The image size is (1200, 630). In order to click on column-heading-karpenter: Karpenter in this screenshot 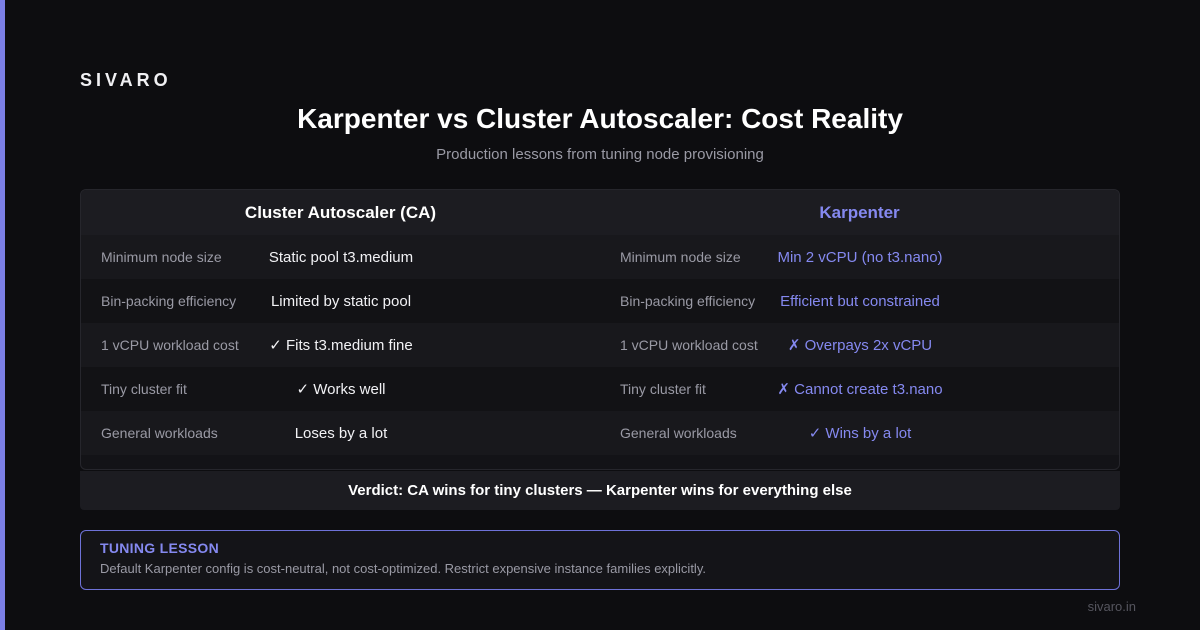, I will do `click(859, 212)`.